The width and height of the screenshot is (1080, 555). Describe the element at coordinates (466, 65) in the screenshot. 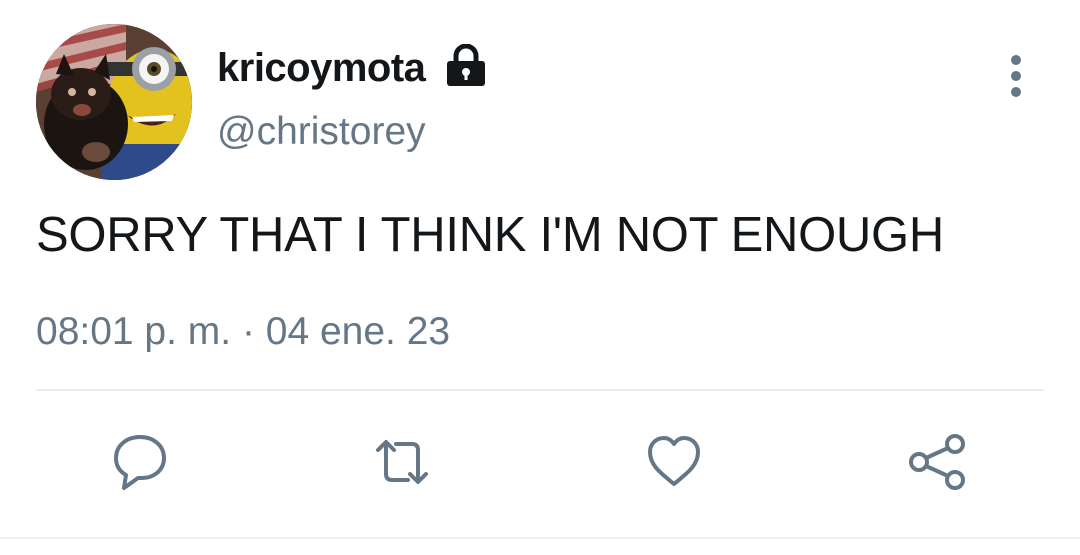

I see `lock-icon` at that location.